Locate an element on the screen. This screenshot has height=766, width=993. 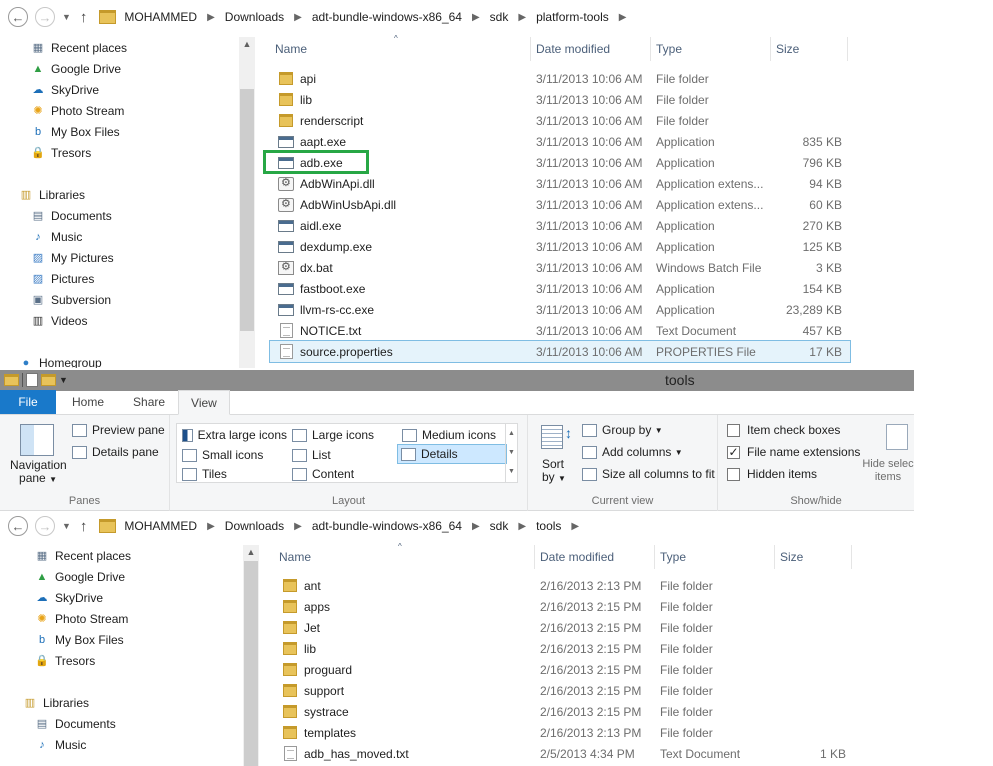
file-row: apps 2/16/2013 2:15 PM File folder is located at coordinates (564, 606).